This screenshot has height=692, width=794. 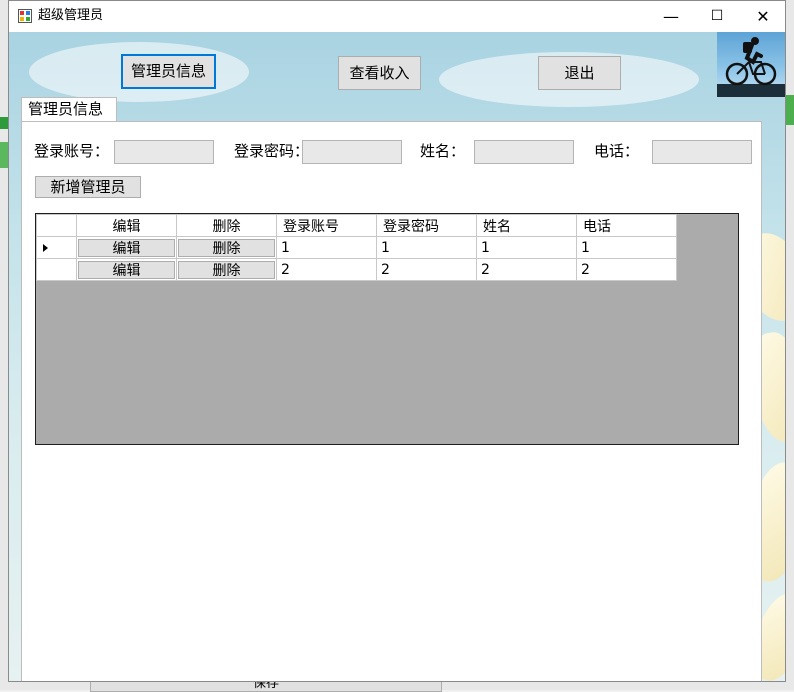 What do you see at coordinates (88, 187) in the screenshot?
I see `add-admin-button: 新增管理员` at bounding box center [88, 187].